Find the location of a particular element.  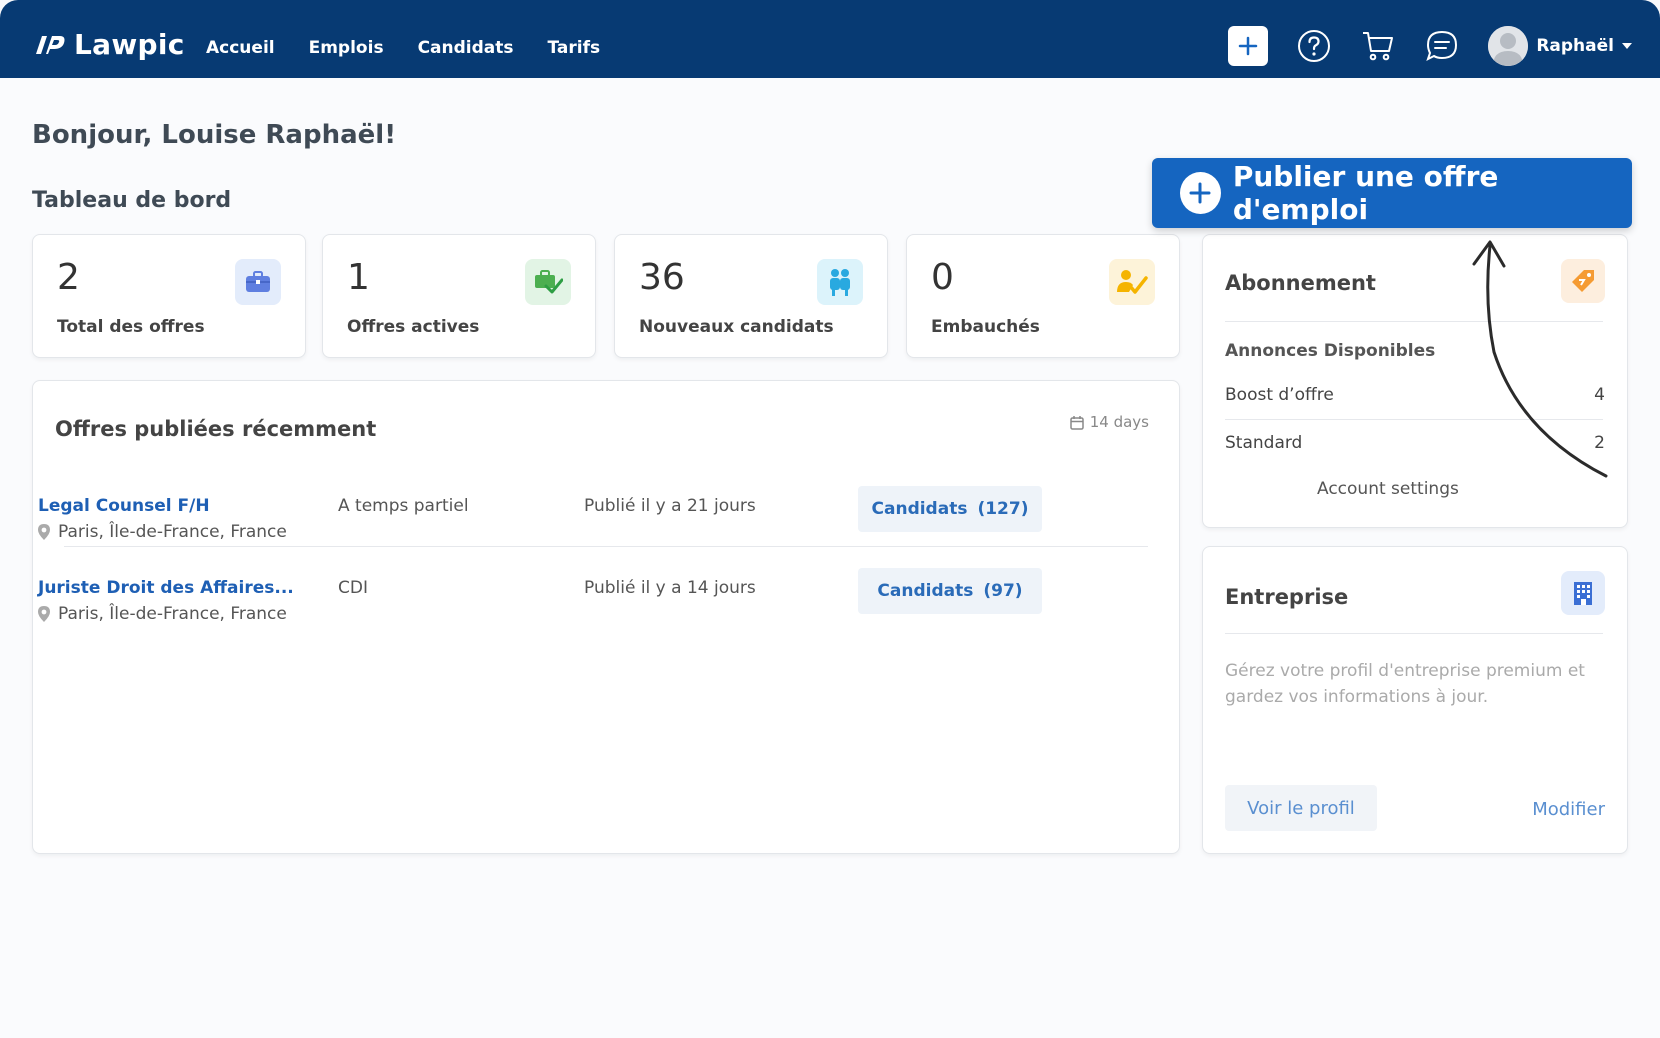

stat-label: Offres actives is located at coordinates (413, 327).